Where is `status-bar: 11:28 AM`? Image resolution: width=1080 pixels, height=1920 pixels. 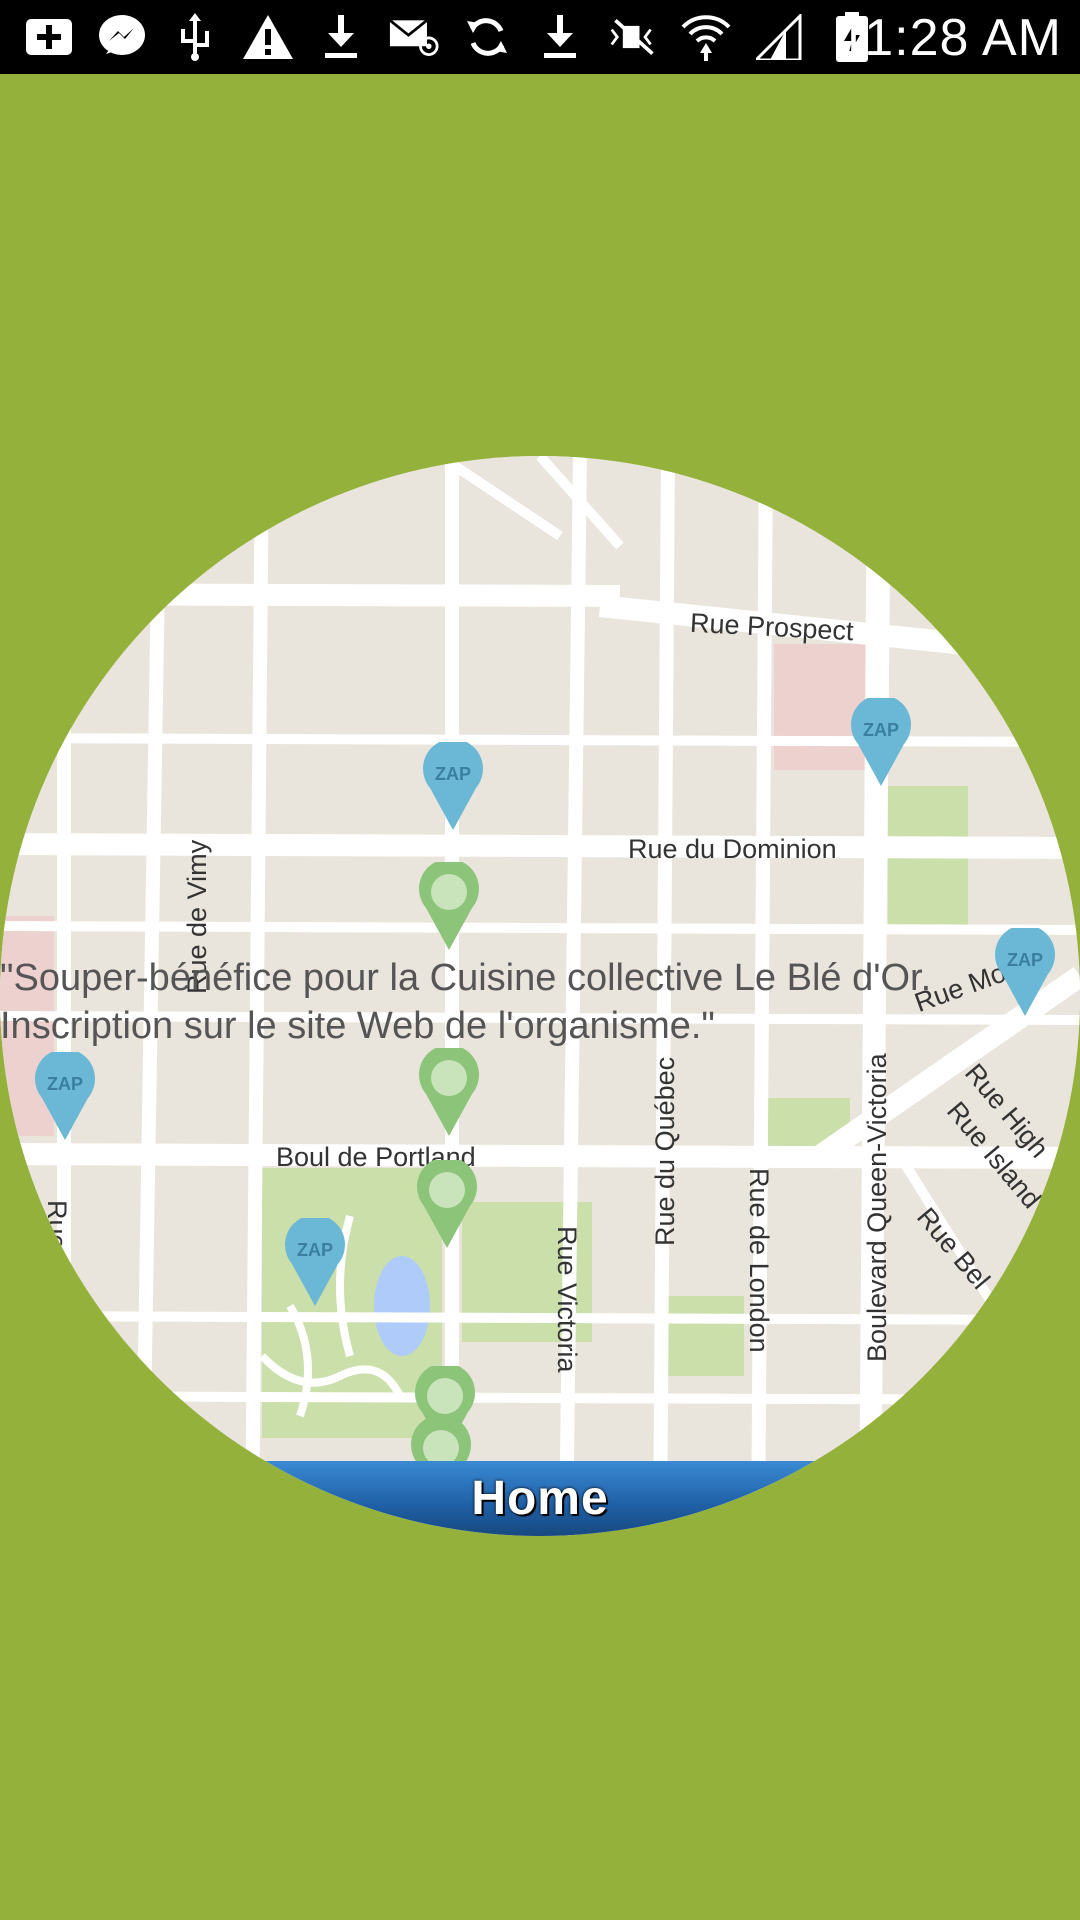 status-bar: 11:28 AM is located at coordinates (540, 37).